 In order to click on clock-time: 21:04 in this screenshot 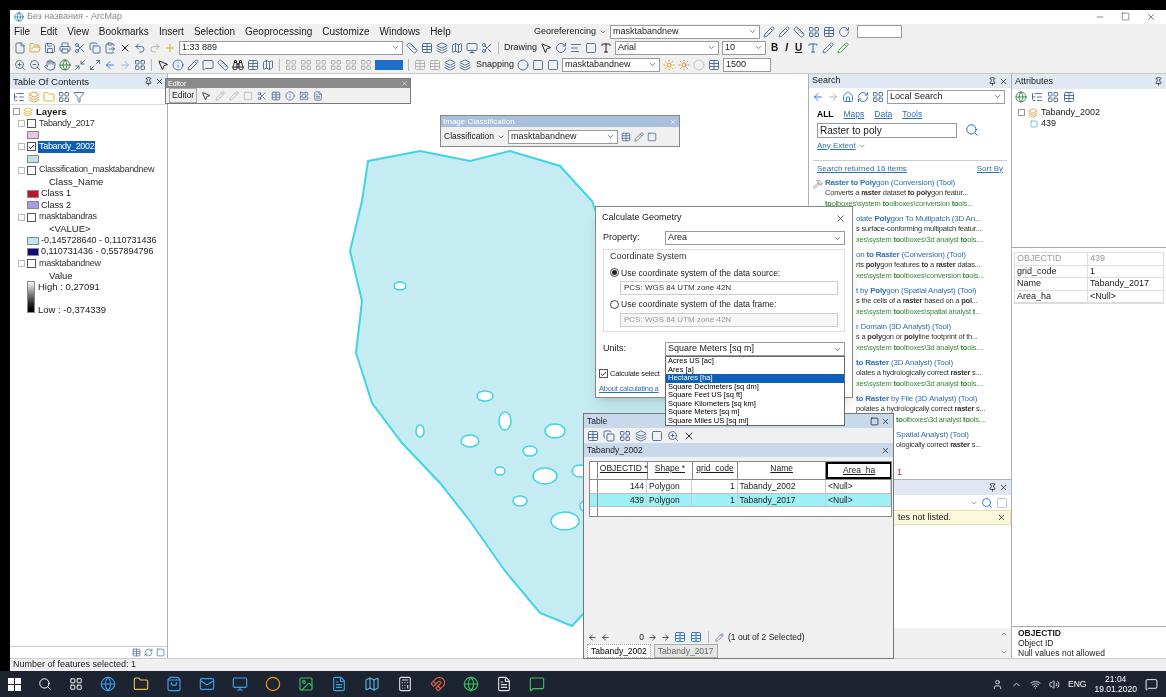, I will do `click(1116, 679)`.